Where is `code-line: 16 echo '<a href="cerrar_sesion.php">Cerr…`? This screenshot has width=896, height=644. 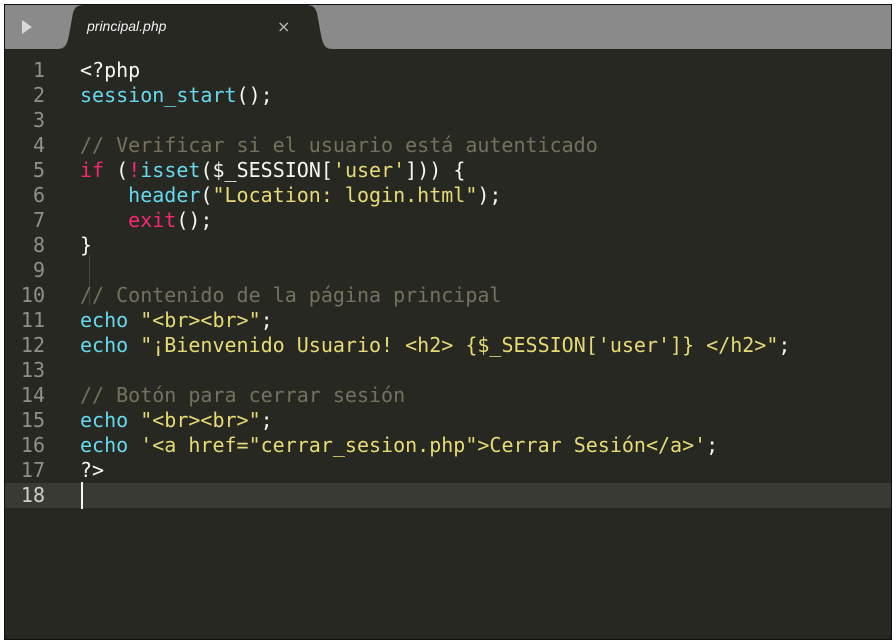 code-line: 16 echo '<a href="cerrar_sesion.php">Cerr… is located at coordinates (448, 445).